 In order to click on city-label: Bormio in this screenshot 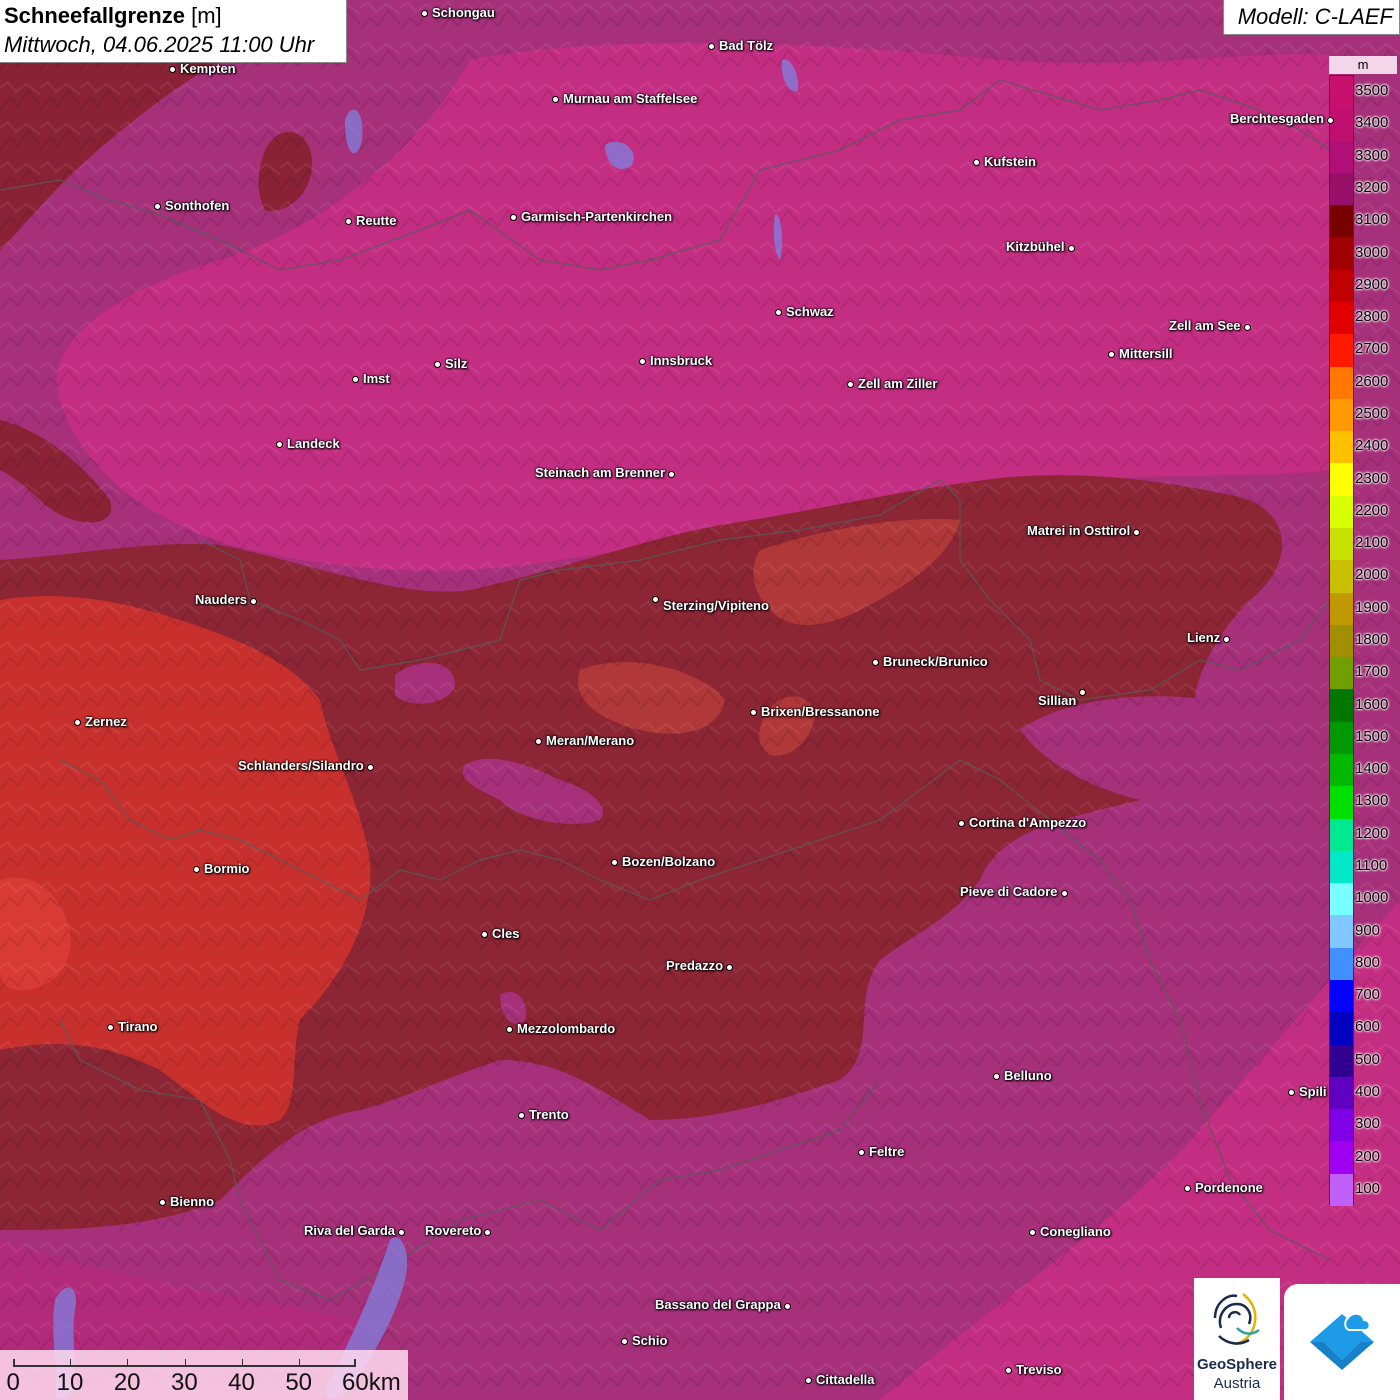, I will do `click(227, 868)`.